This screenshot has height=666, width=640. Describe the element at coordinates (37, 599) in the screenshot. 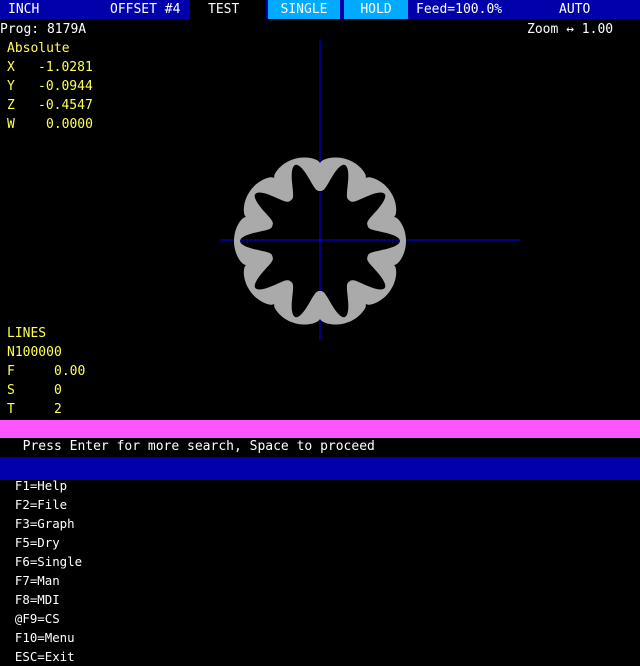

I see `fkey-mdi: F8=MDI` at that location.